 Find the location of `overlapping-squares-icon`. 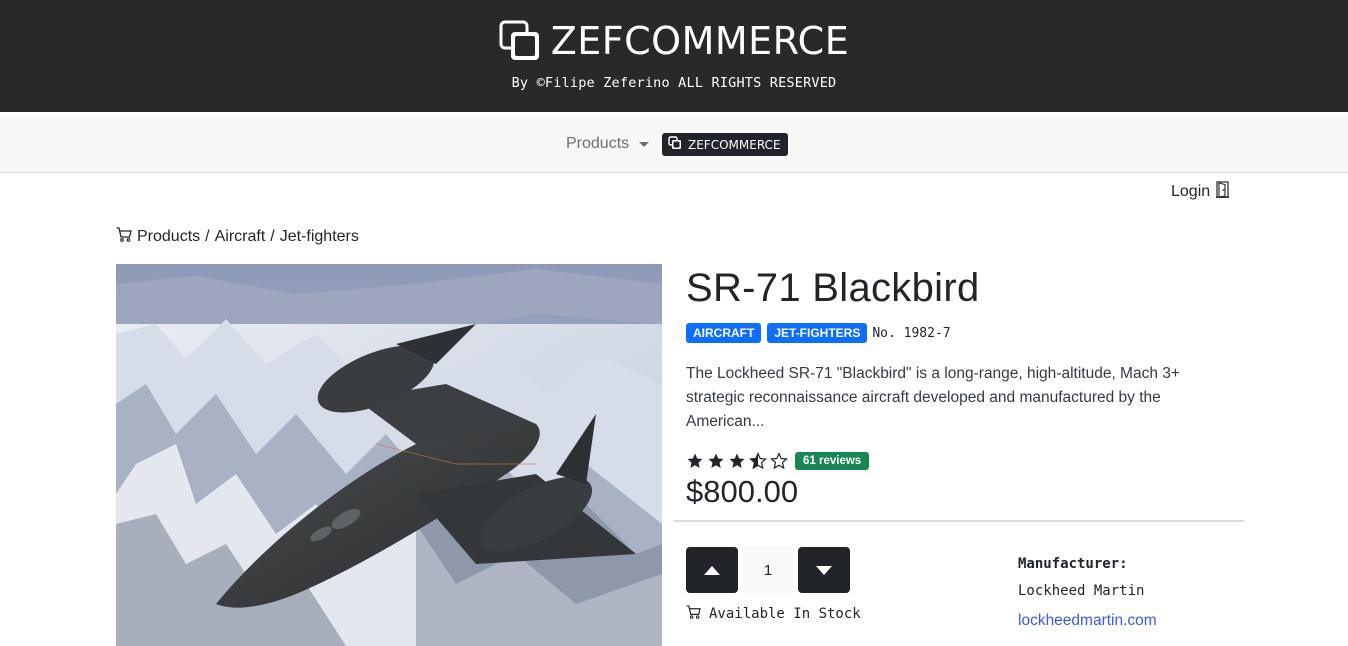

overlapping-squares-icon is located at coordinates (675, 144).